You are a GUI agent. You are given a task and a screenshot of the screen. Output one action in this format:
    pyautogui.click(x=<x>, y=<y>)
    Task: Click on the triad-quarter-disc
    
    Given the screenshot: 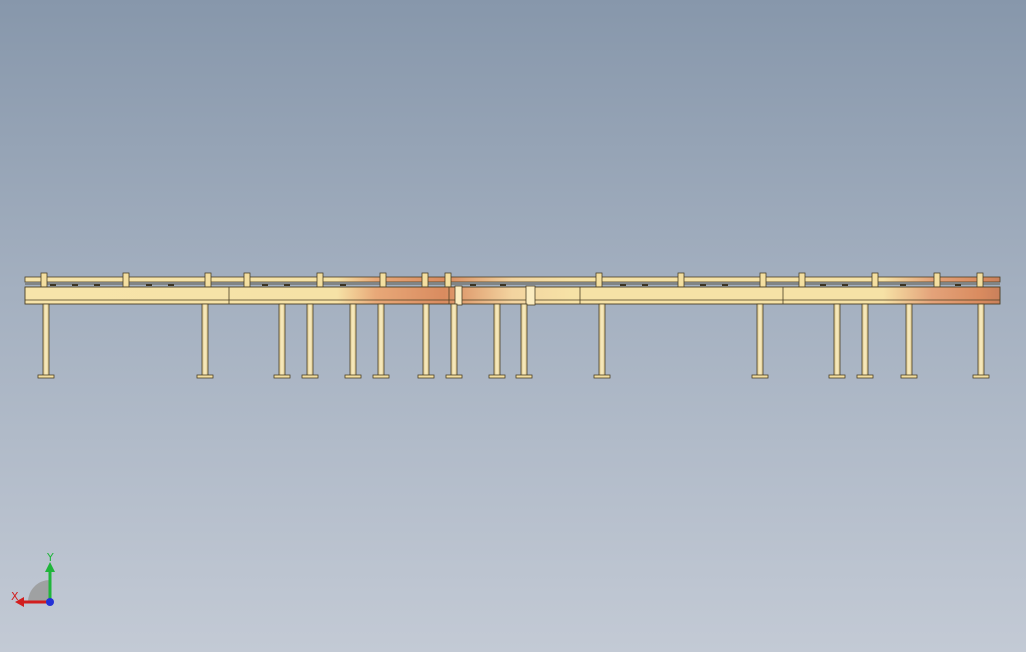 What is the action you would take?
    pyautogui.click(x=39, y=591)
    